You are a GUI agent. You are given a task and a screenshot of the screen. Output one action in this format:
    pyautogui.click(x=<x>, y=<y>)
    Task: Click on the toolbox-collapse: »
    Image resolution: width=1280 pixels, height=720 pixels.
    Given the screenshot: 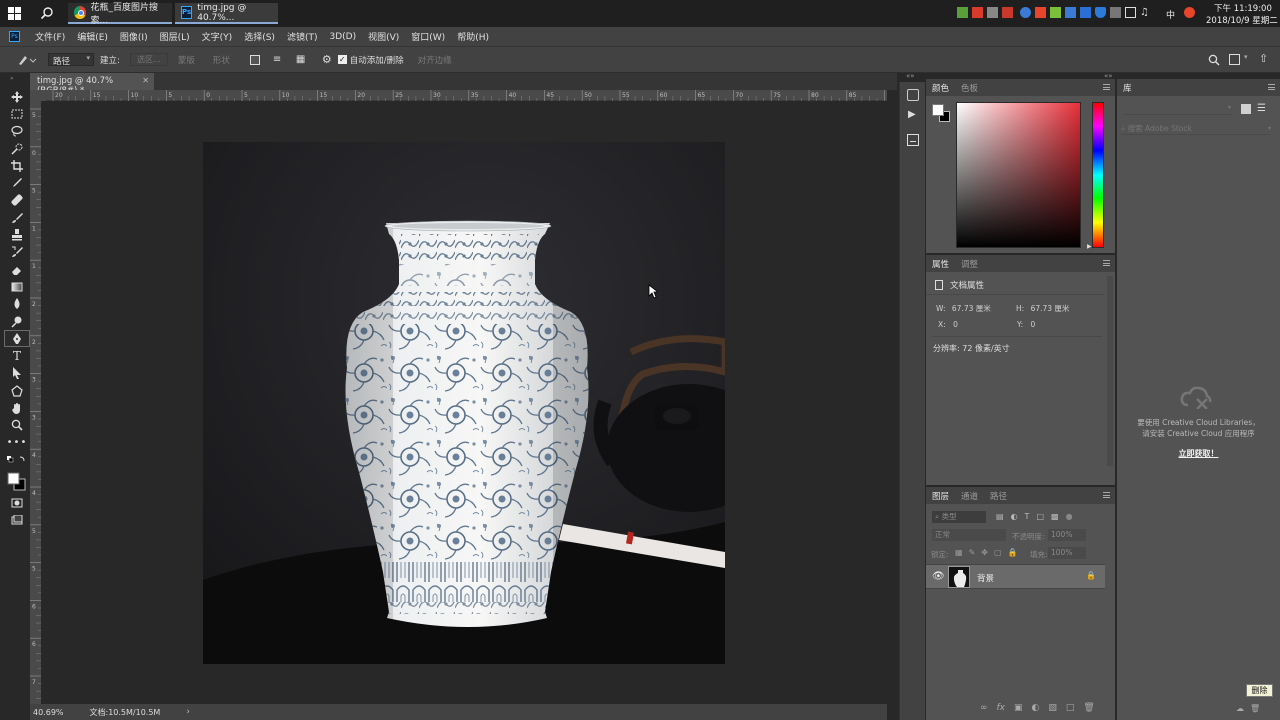 What is the action you would take?
    pyautogui.click(x=17, y=79)
    